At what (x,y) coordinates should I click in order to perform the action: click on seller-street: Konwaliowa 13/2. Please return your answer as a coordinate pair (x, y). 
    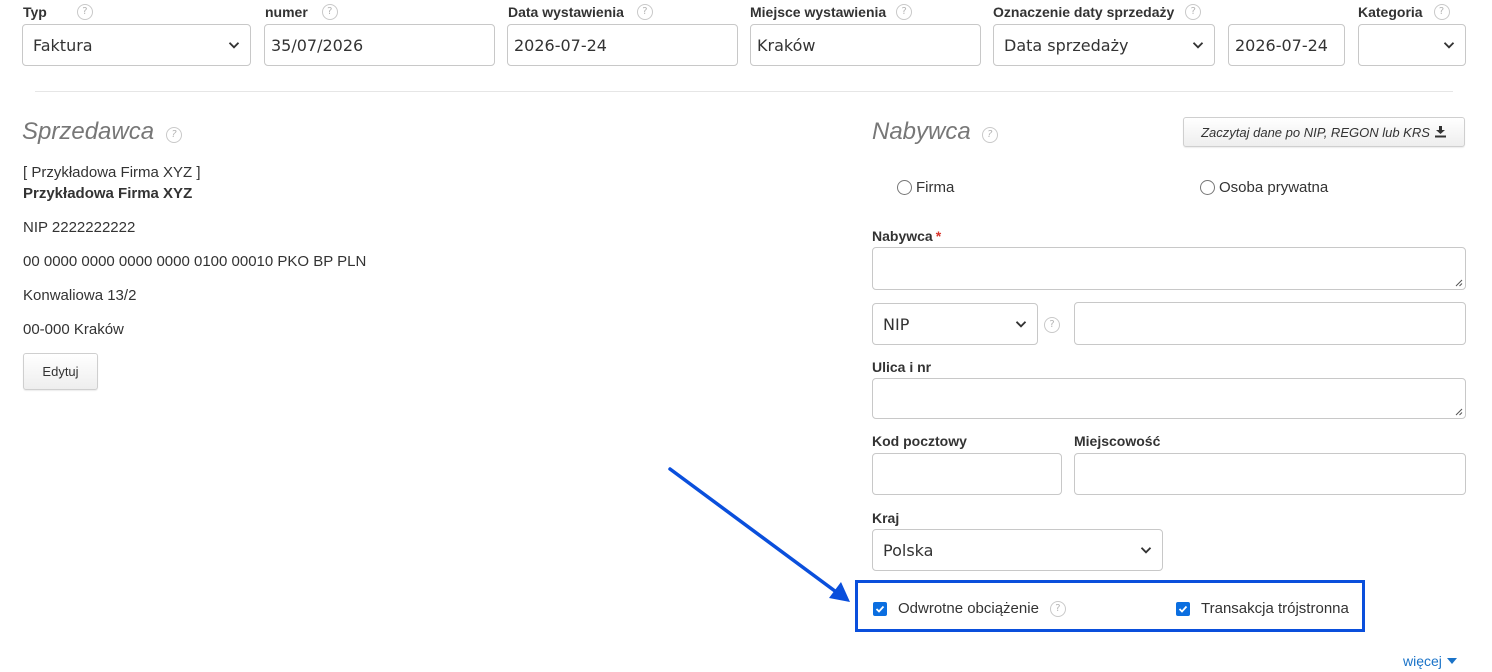
    Looking at the image, I should click on (80, 295).